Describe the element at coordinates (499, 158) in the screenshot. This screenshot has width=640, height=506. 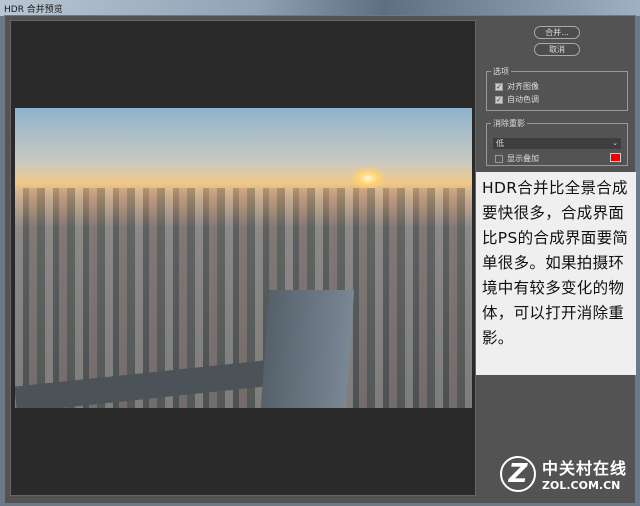
I see `checkbox-empty-icon` at that location.